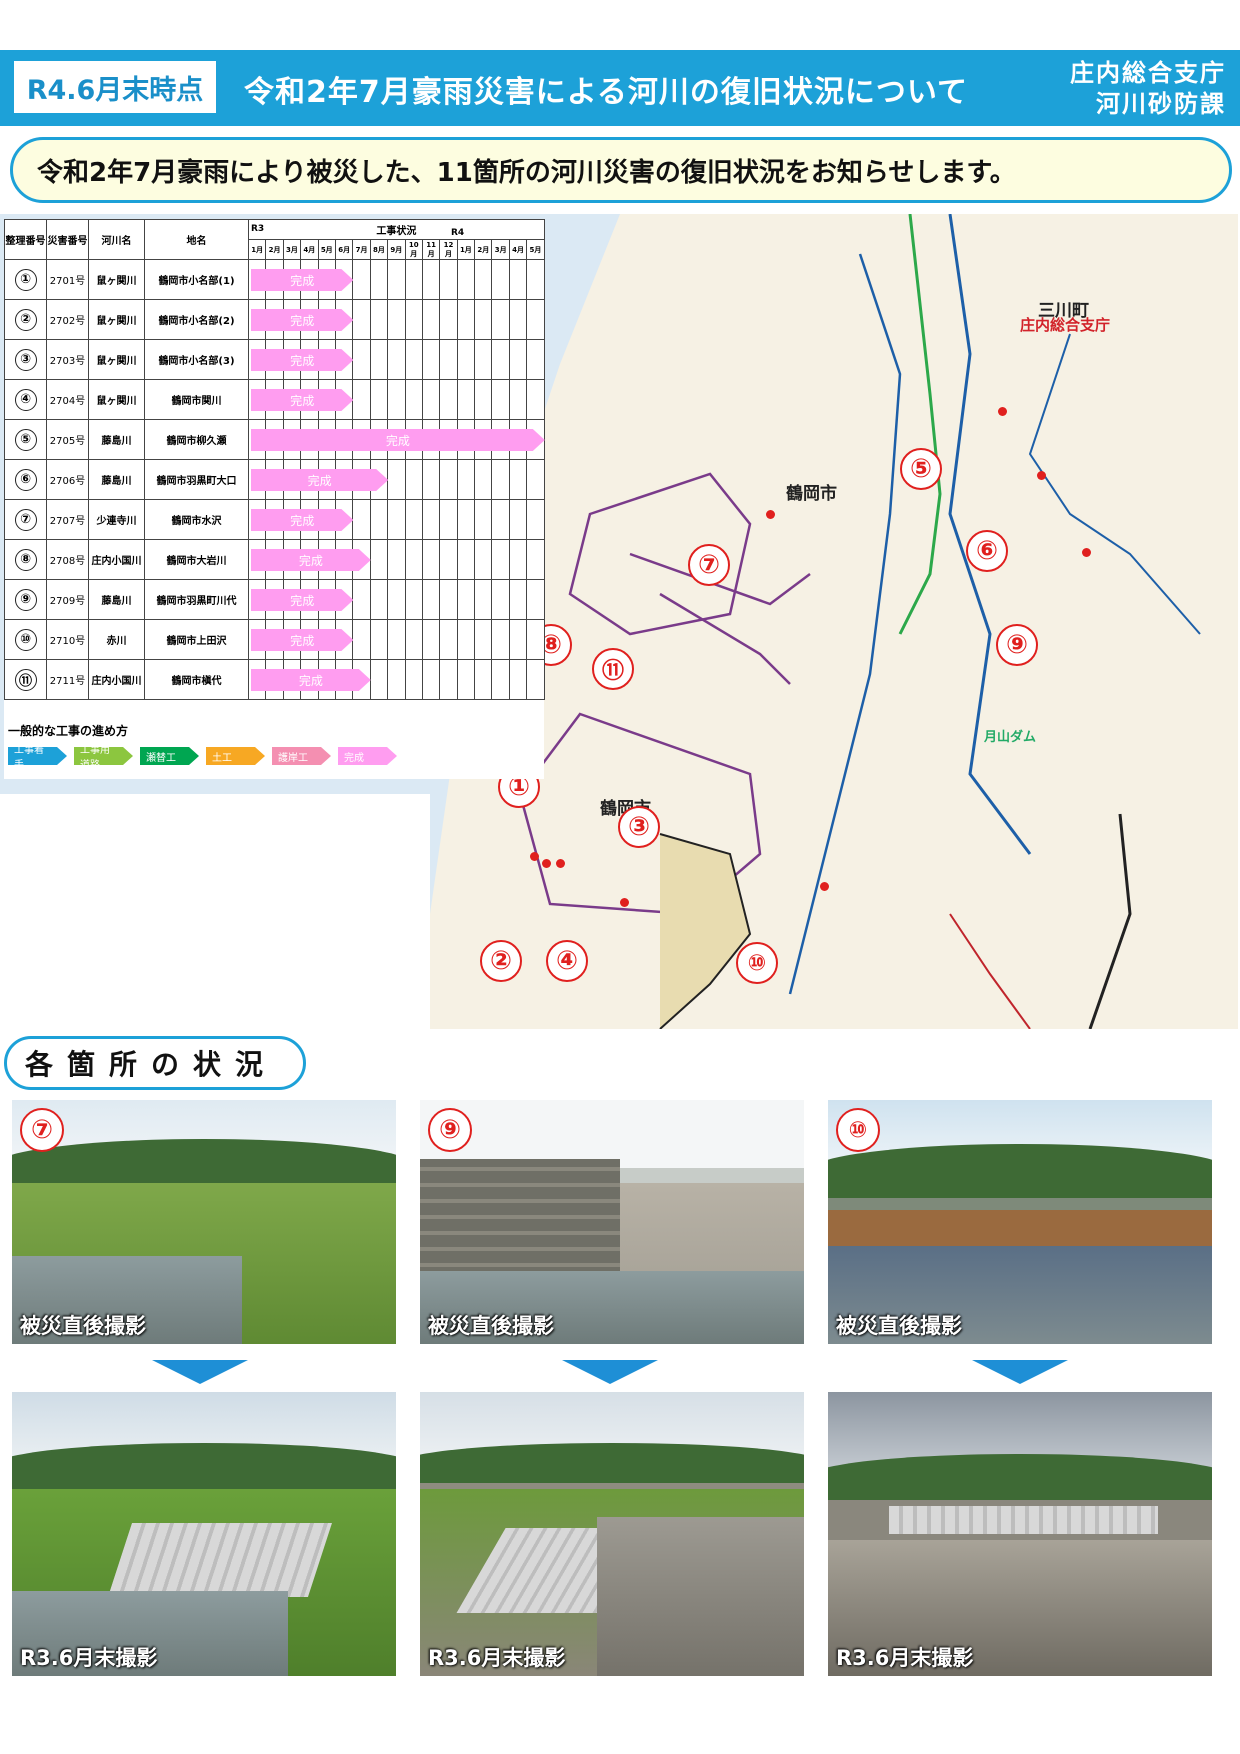 This screenshot has width=1240, height=1754. I want to click on row-number-badge: ①, so click(25, 279).